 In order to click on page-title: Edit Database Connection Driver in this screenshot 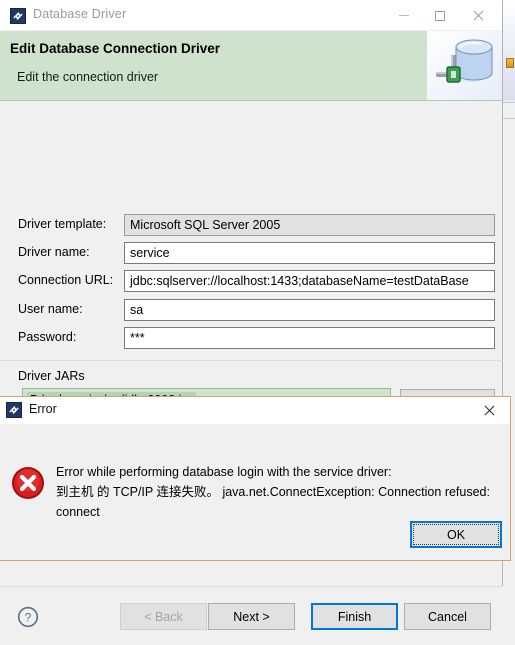, I will do `click(115, 48)`.